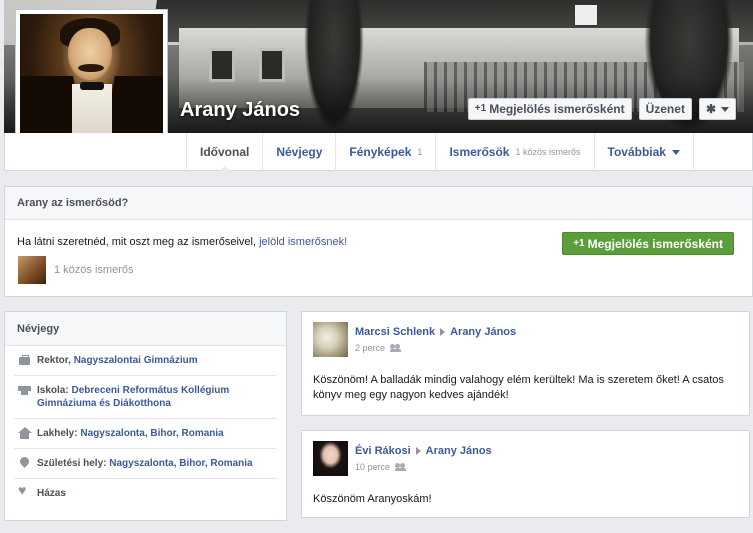 The height and width of the screenshot is (533, 753). I want to click on add-friend-button: +1 Megjelölés ismerősként, so click(549, 109).